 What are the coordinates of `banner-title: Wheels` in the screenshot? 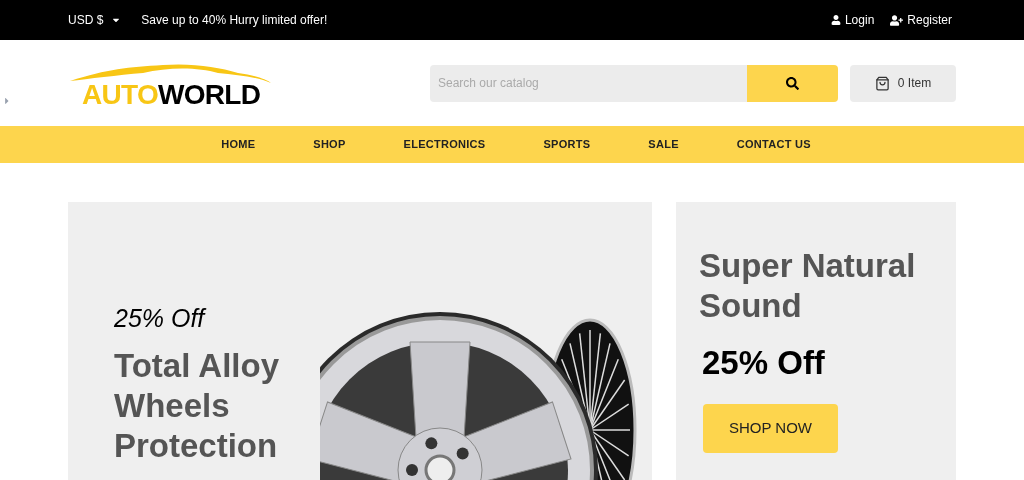 It's located at (172, 405).